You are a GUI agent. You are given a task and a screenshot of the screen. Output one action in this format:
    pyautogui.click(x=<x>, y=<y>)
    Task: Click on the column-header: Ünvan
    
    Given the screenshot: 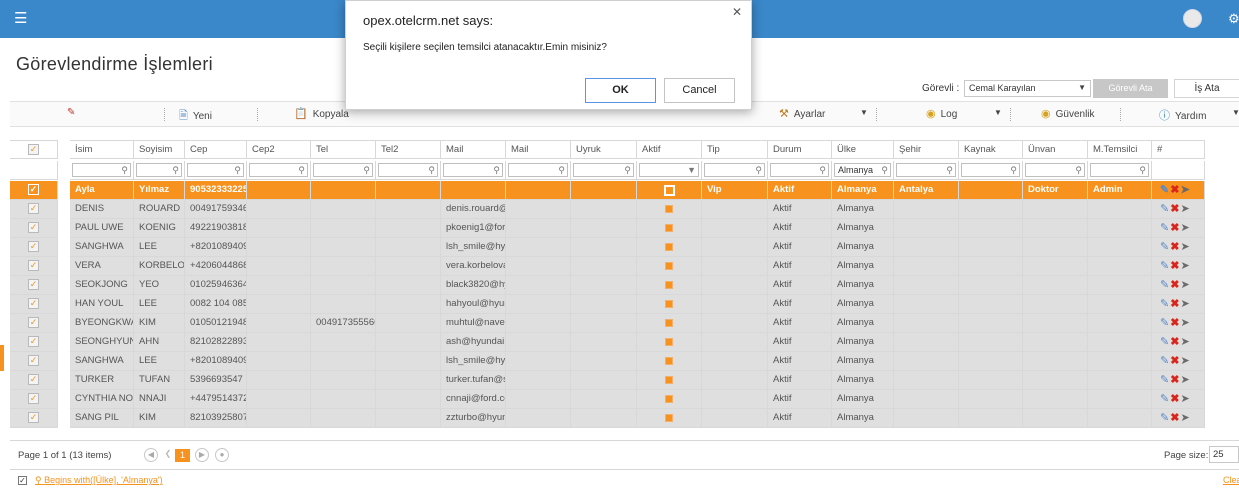 What is the action you would take?
    pyautogui.click(x=1055, y=149)
    